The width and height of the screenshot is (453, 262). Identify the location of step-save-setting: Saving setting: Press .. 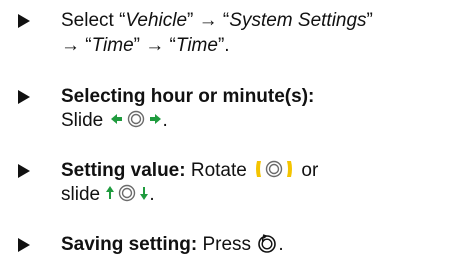
(233, 248).